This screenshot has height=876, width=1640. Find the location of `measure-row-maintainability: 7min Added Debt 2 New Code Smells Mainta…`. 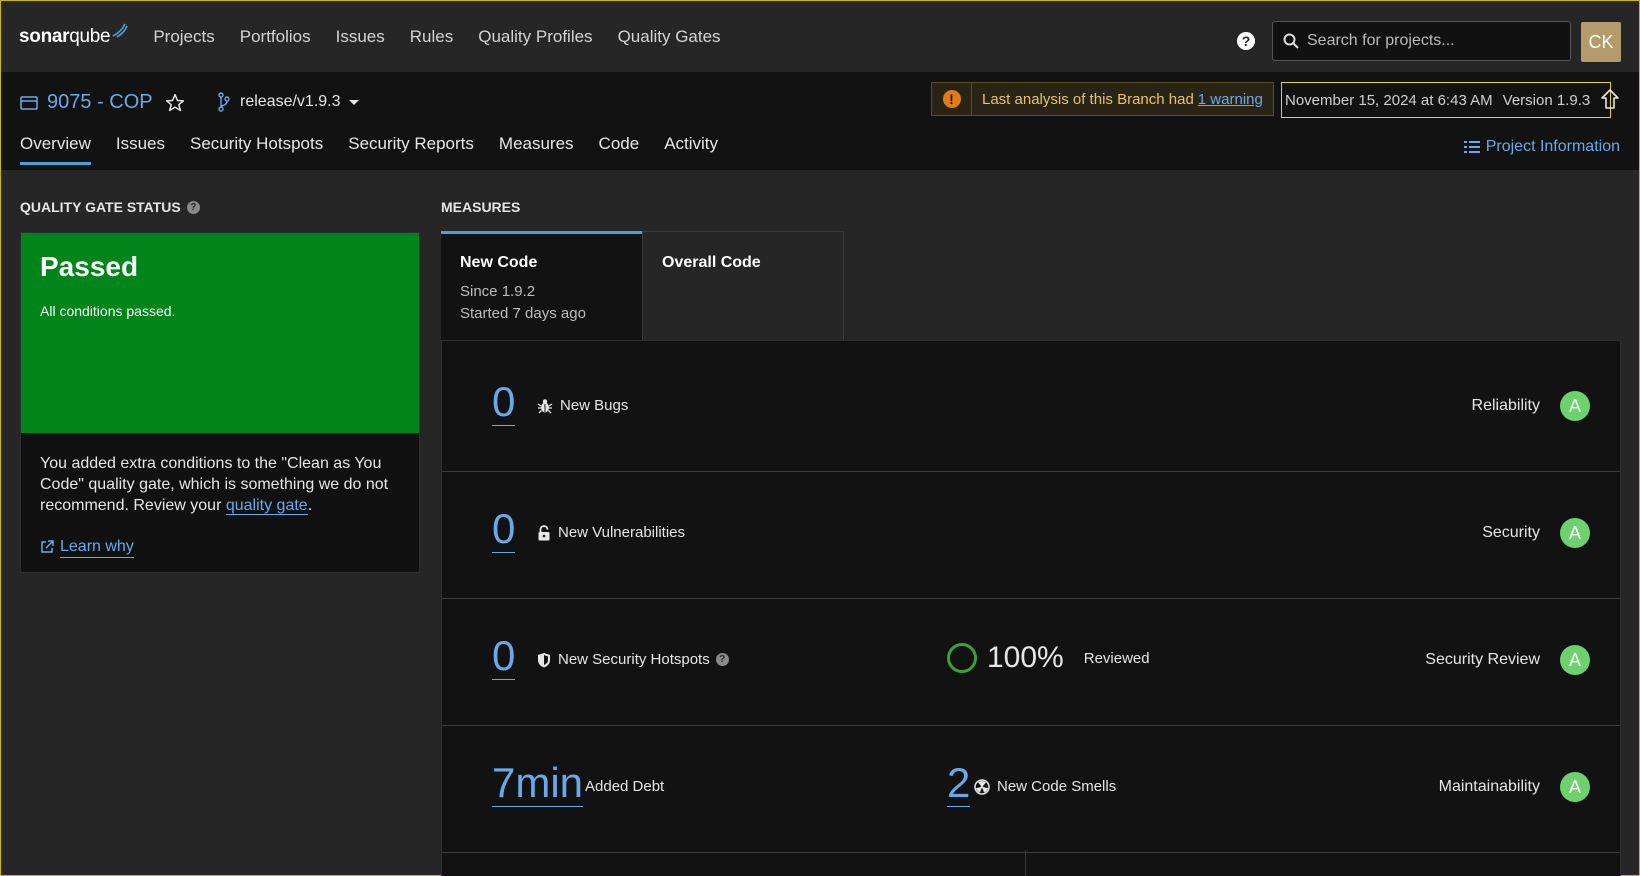

measure-row-maintainability: 7min Added Debt 2 New Code Smells Mainta… is located at coordinates (1031, 787).